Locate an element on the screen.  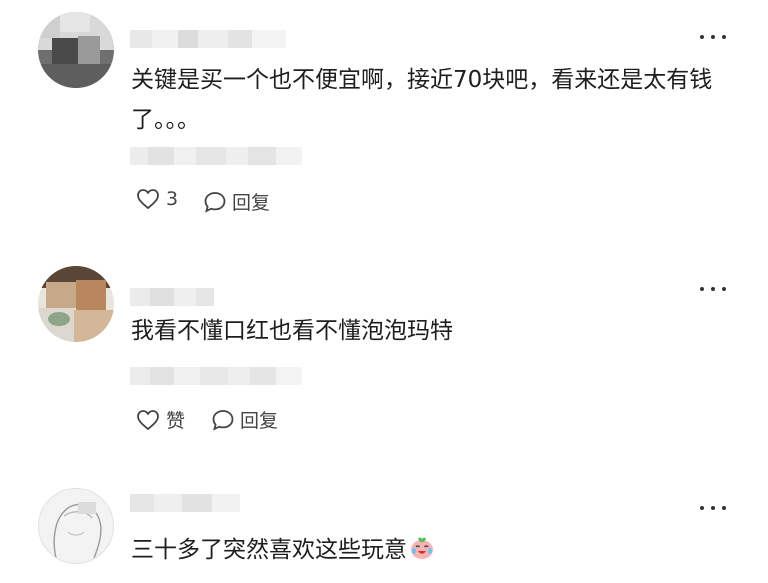
comment-text-content: 三十多了突然喜欢这些玩意 is located at coordinates (269, 550).